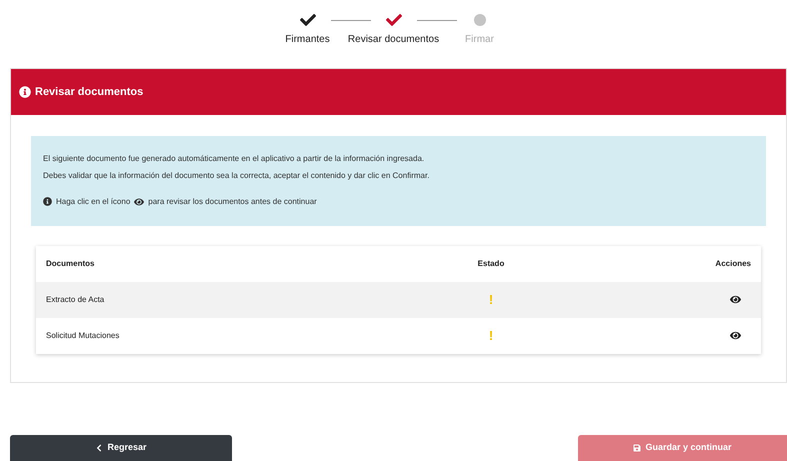  I want to click on step-label: Revisar documentos, so click(394, 40).